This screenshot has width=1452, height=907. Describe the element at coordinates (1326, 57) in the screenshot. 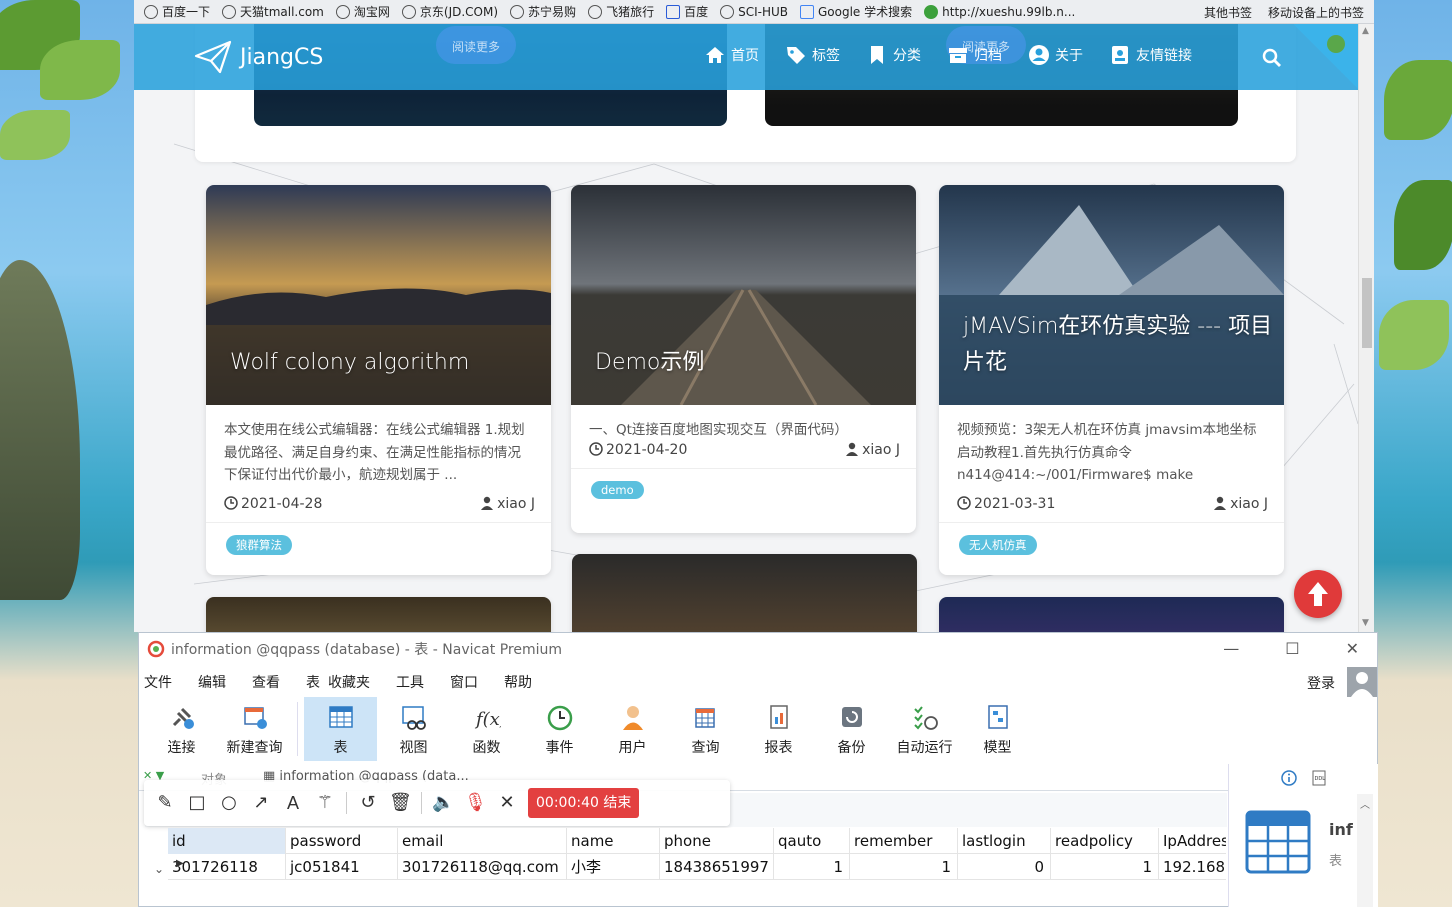

I see `github-corner` at that location.